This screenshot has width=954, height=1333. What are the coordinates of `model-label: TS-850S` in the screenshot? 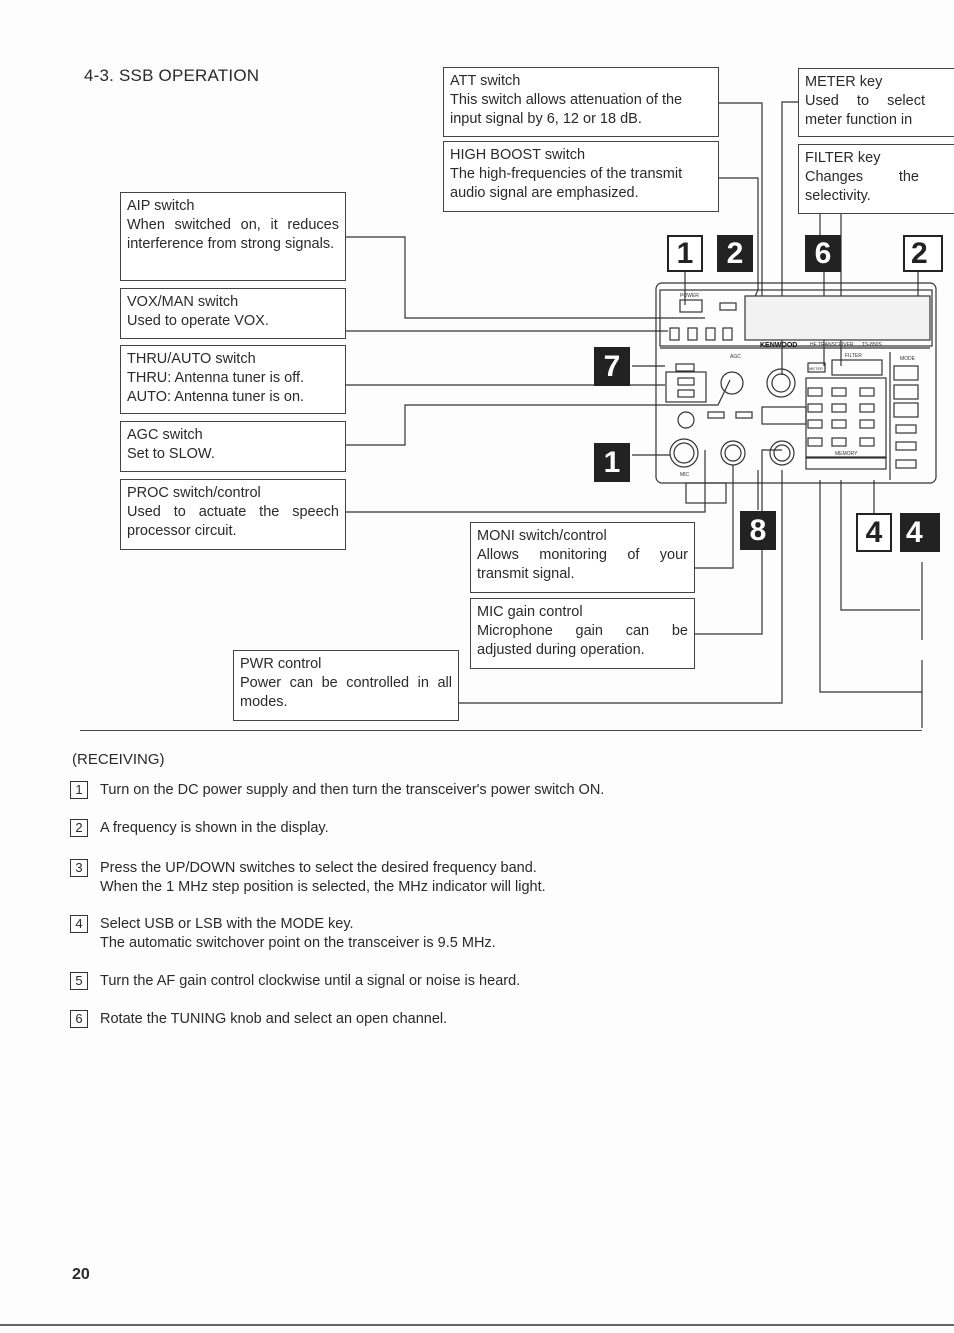 It's located at (872, 345).